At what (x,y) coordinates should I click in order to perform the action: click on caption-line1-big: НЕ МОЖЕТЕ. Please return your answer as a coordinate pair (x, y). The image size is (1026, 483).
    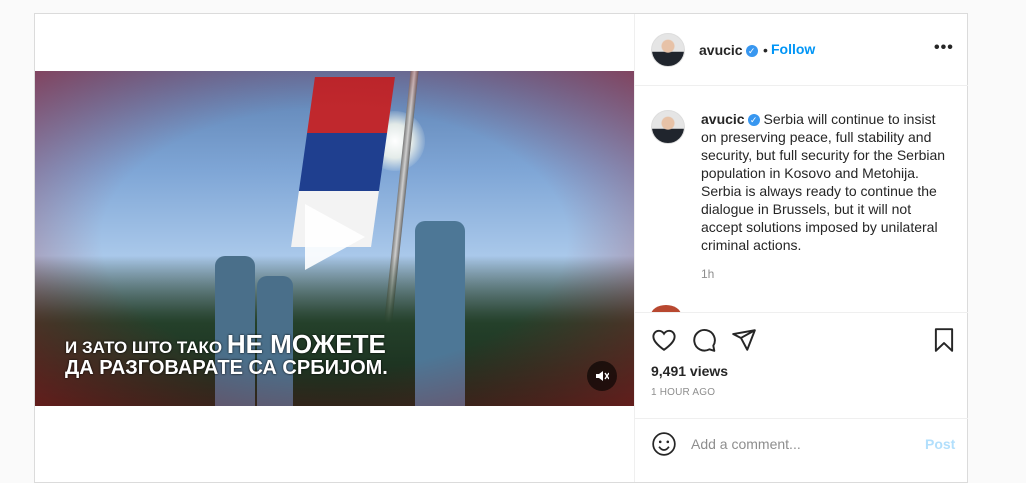
    Looking at the image, I should click on (306, 344).